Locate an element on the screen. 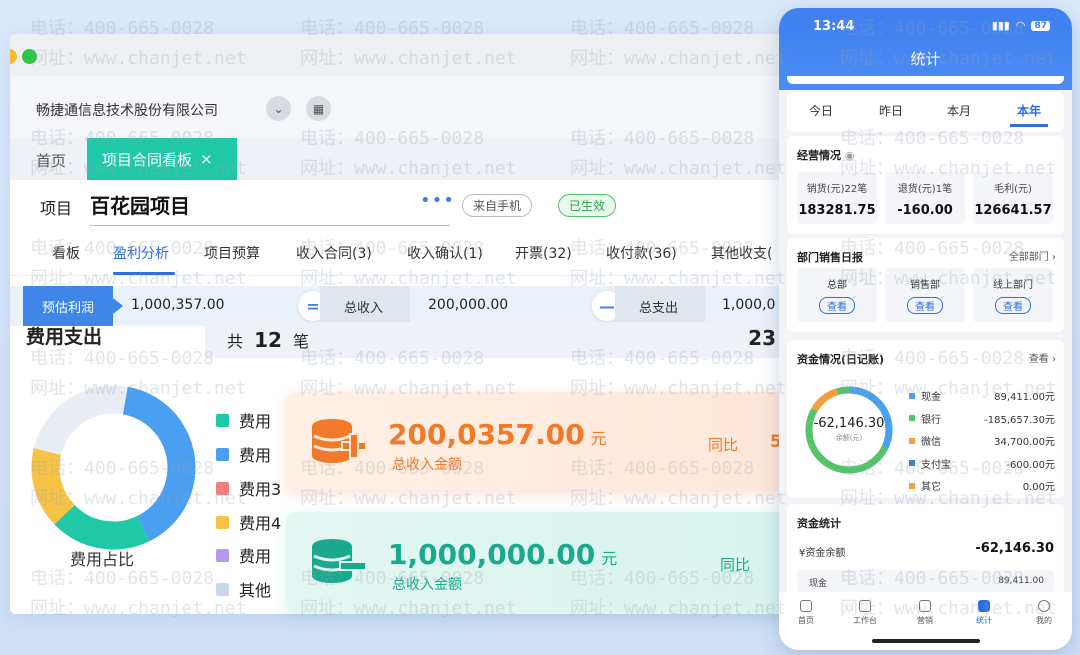 The height and width of the screenshot is (655, 1080). fund-value: -600.00元 is located at coordinates (1030, 465).